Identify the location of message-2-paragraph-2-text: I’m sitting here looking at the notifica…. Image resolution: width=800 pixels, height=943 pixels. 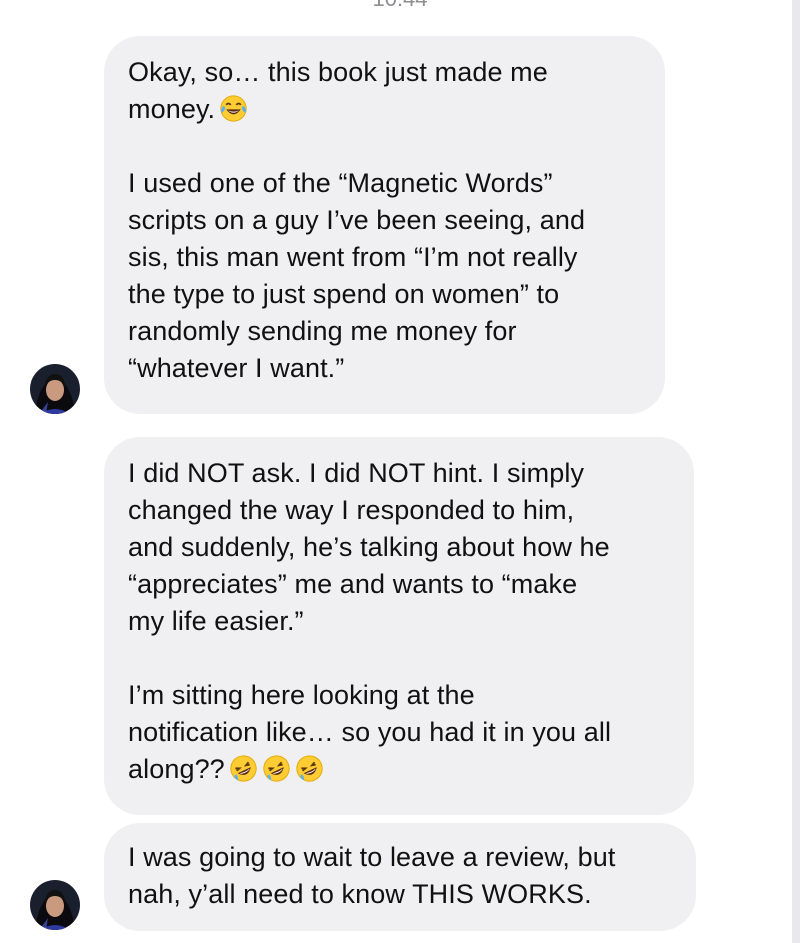
(370, 732).